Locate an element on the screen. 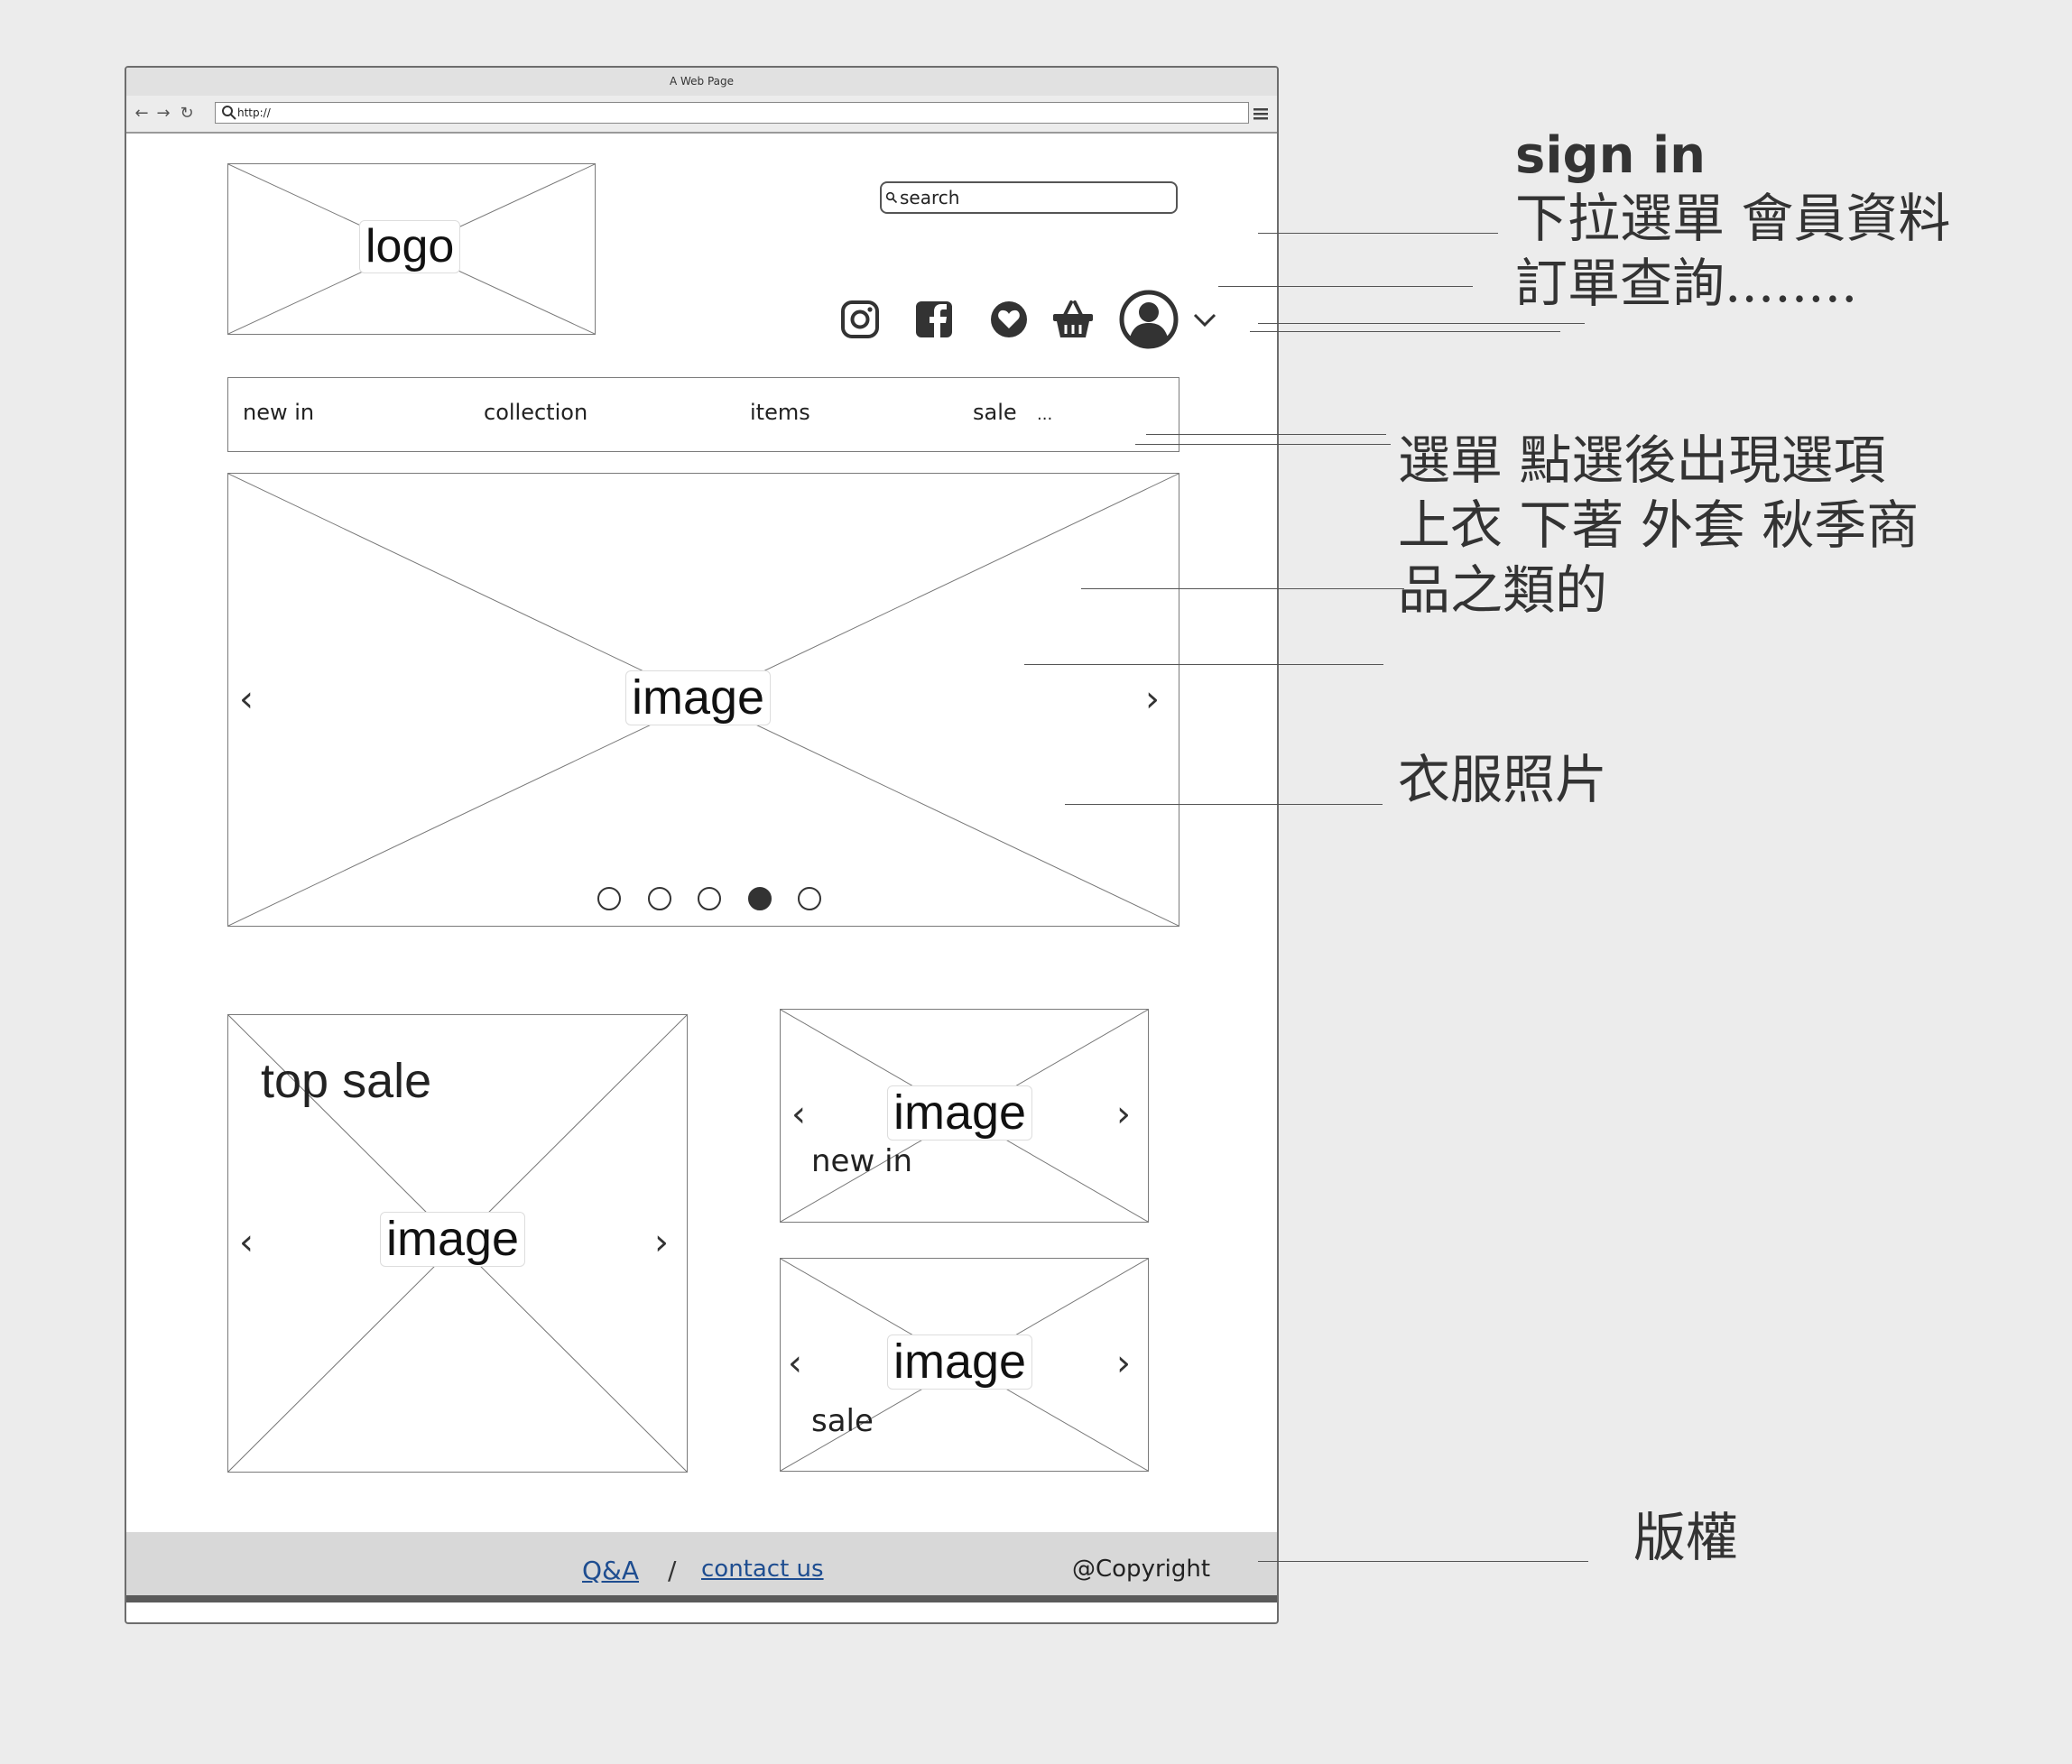 The height and width of the screenshot is (1764, 2072). hero-prev-icon: ‹ is located at coordinates (246, 699).